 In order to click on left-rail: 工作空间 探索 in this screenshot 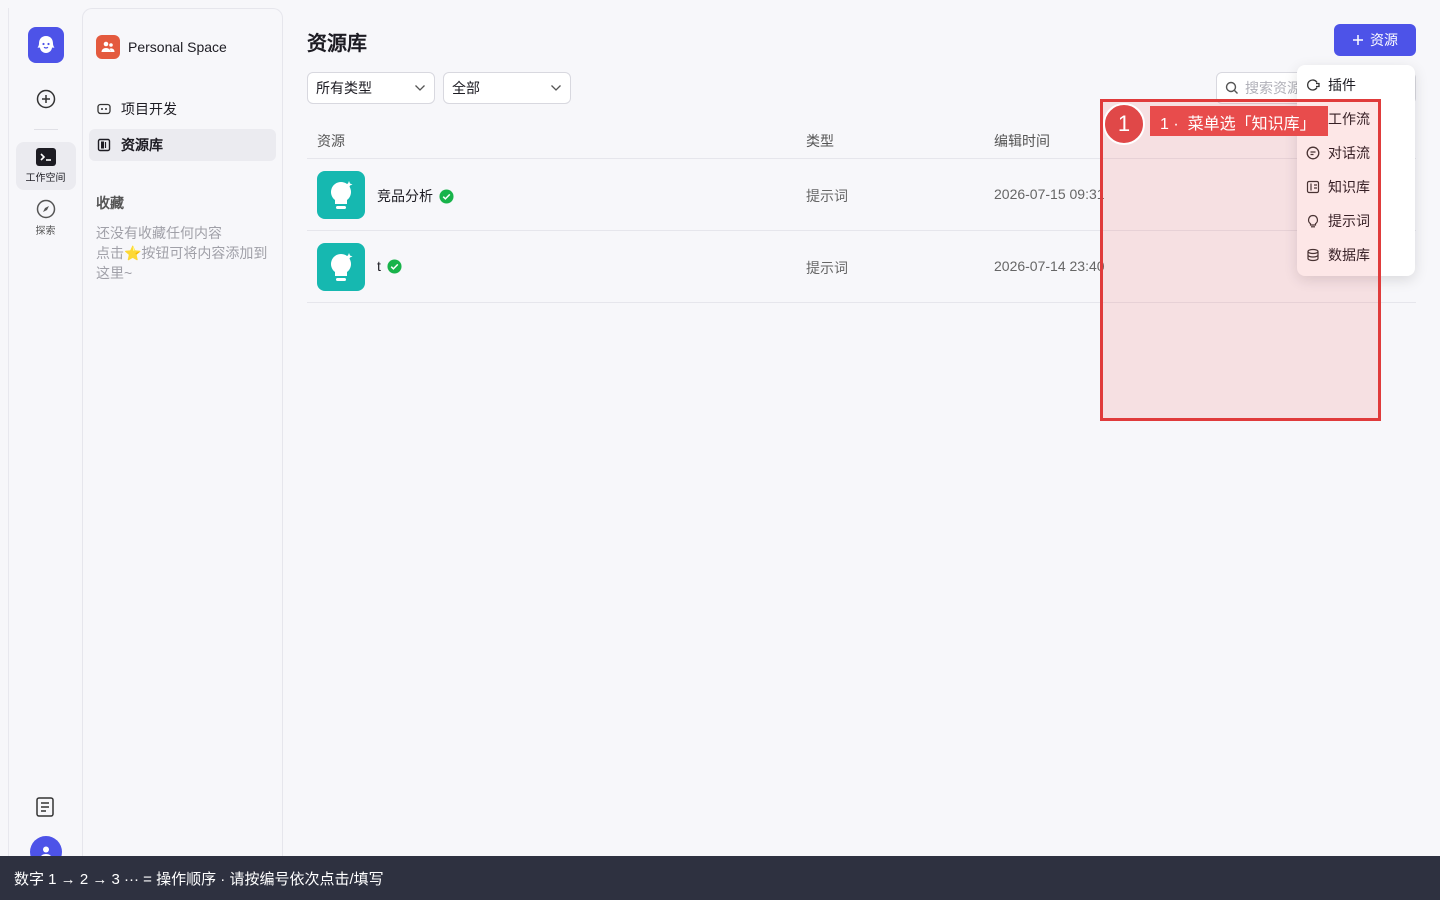, I will do `click(45, 438)`.